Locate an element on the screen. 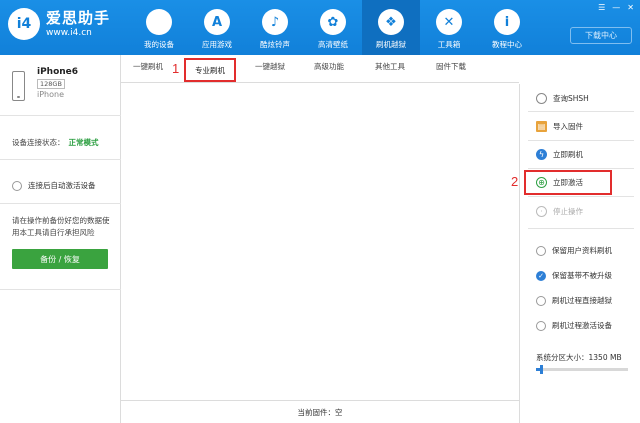 This screenshot has height=423, width=640. backup-restore-button: 备份 / 恢复 is located at coordinates (60, 259).